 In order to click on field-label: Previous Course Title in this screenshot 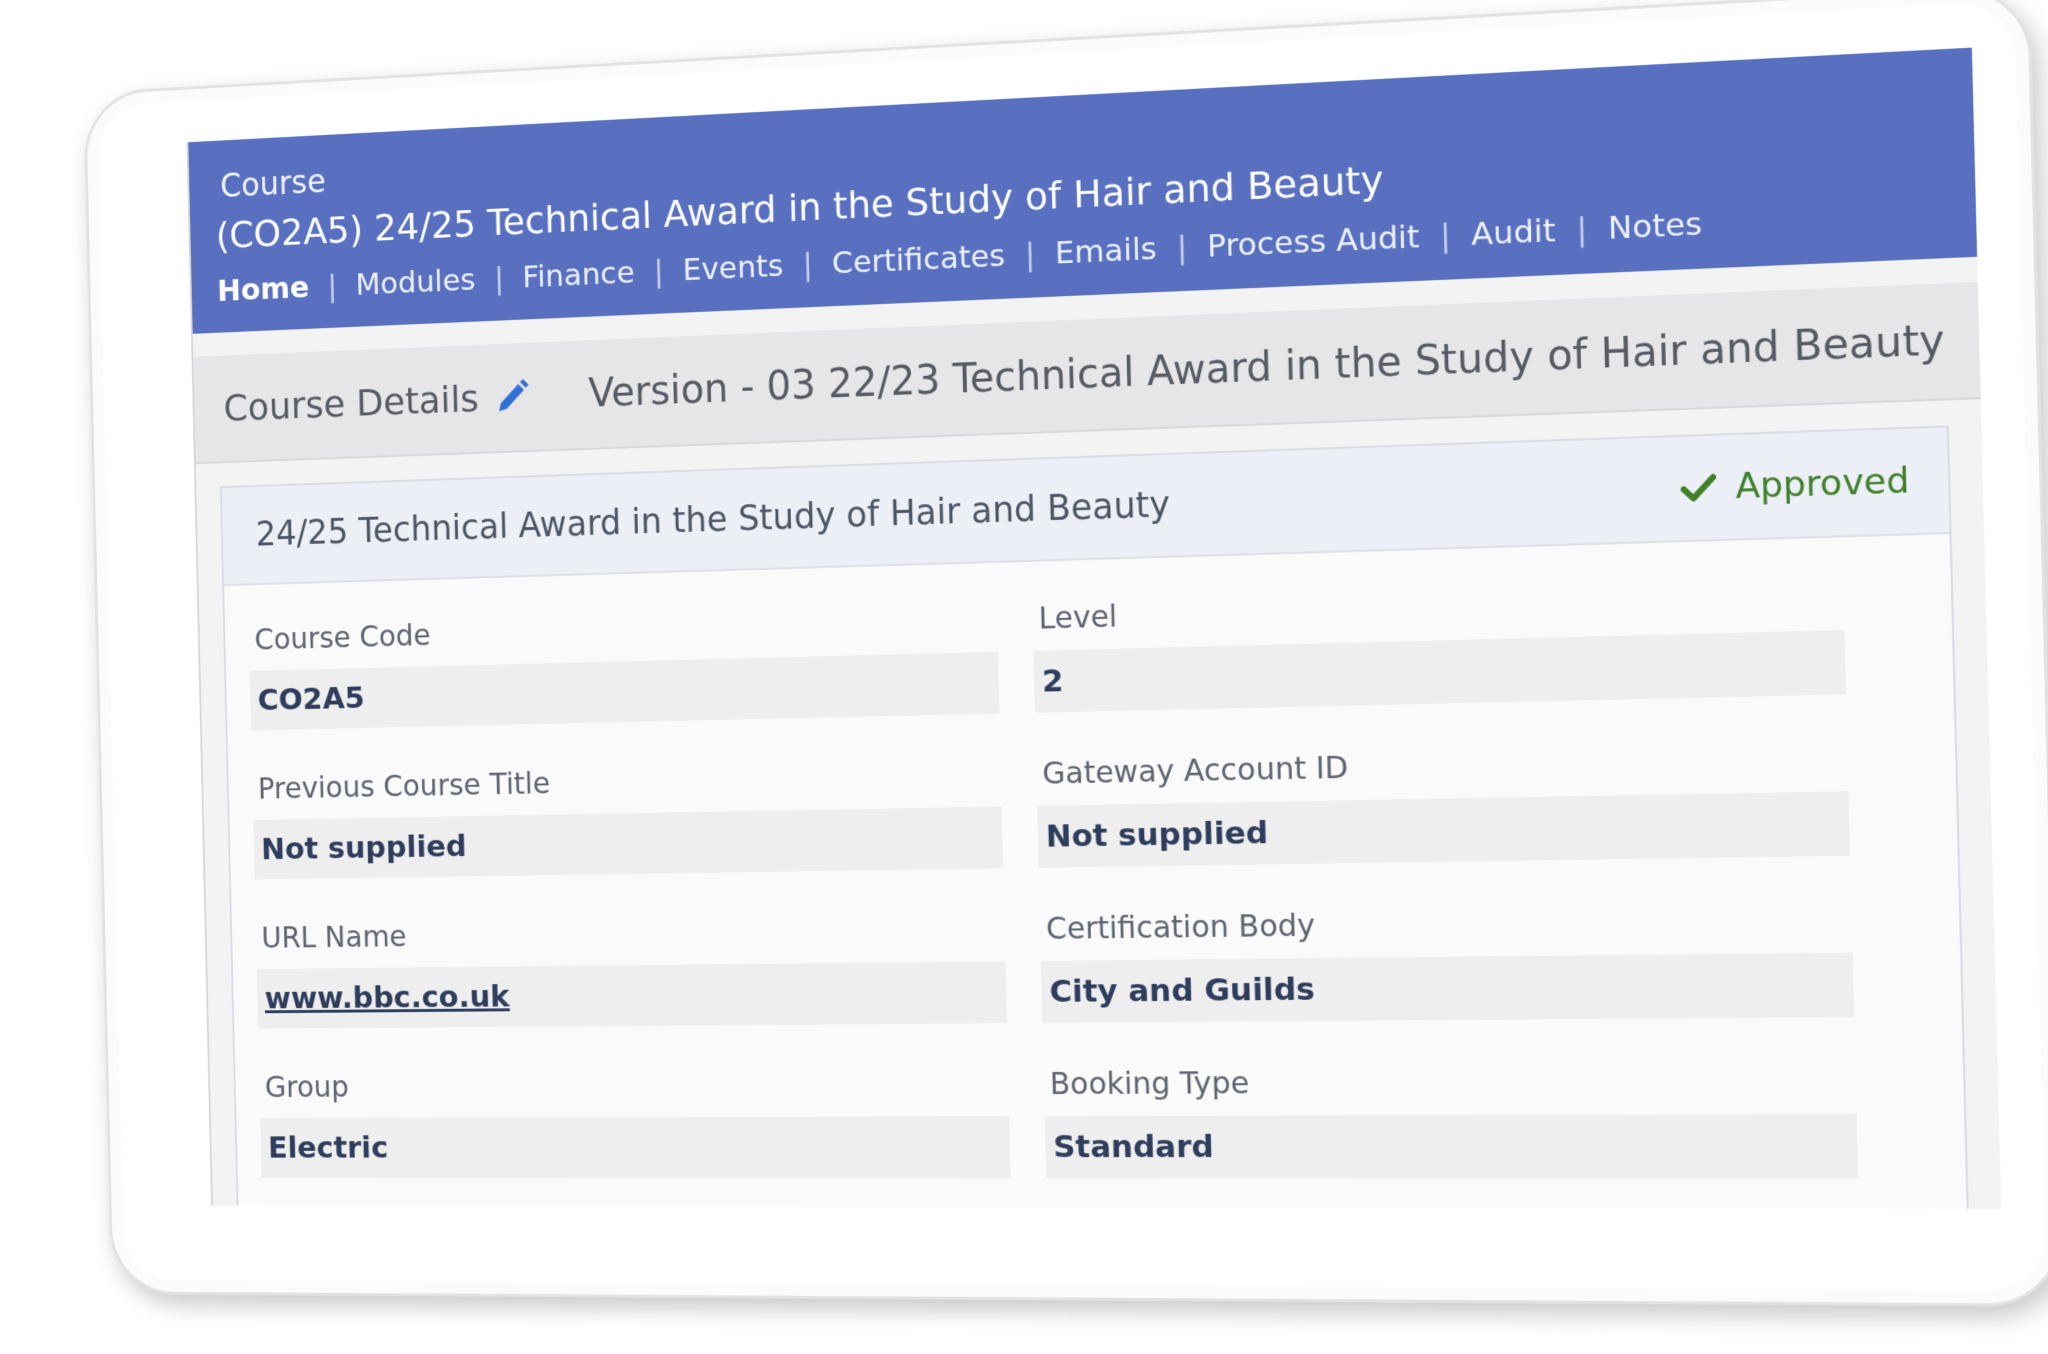, I will do `click(404, 786)`.